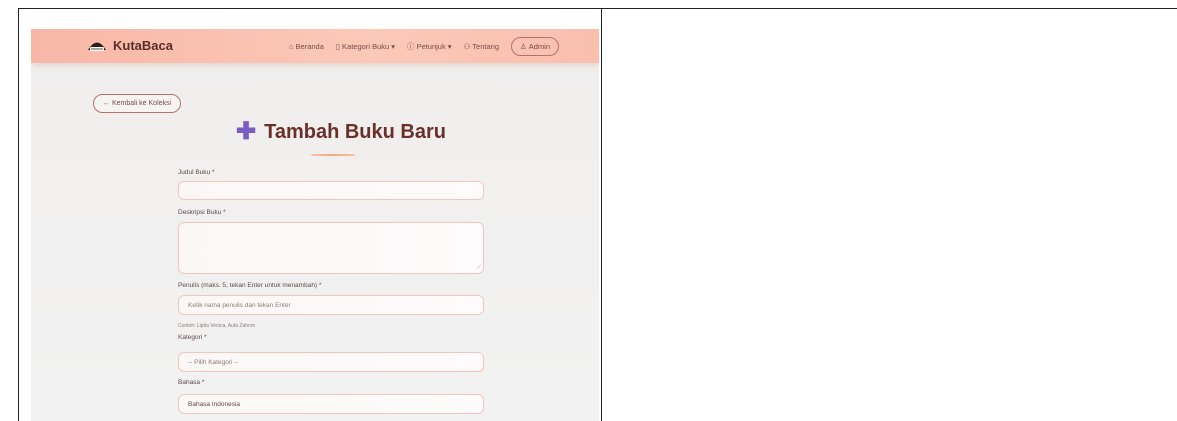 Image resolution: width=1177 pixels, height=421 pixels. Describe the element at coordinates (485, 46) in the screenshot. I see `nav-label: Tentang` at that location.